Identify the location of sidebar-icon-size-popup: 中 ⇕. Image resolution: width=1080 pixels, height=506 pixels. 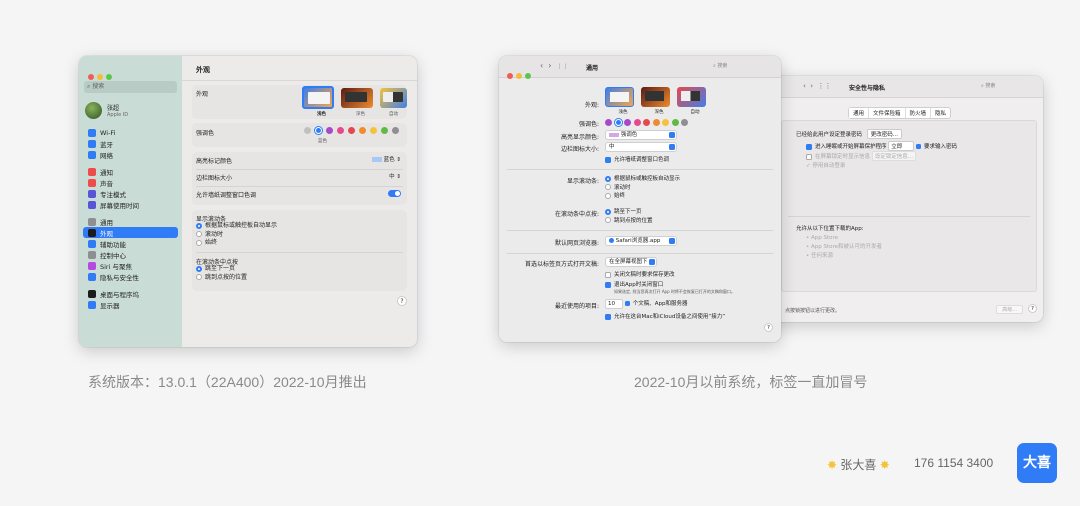
(395, 176).